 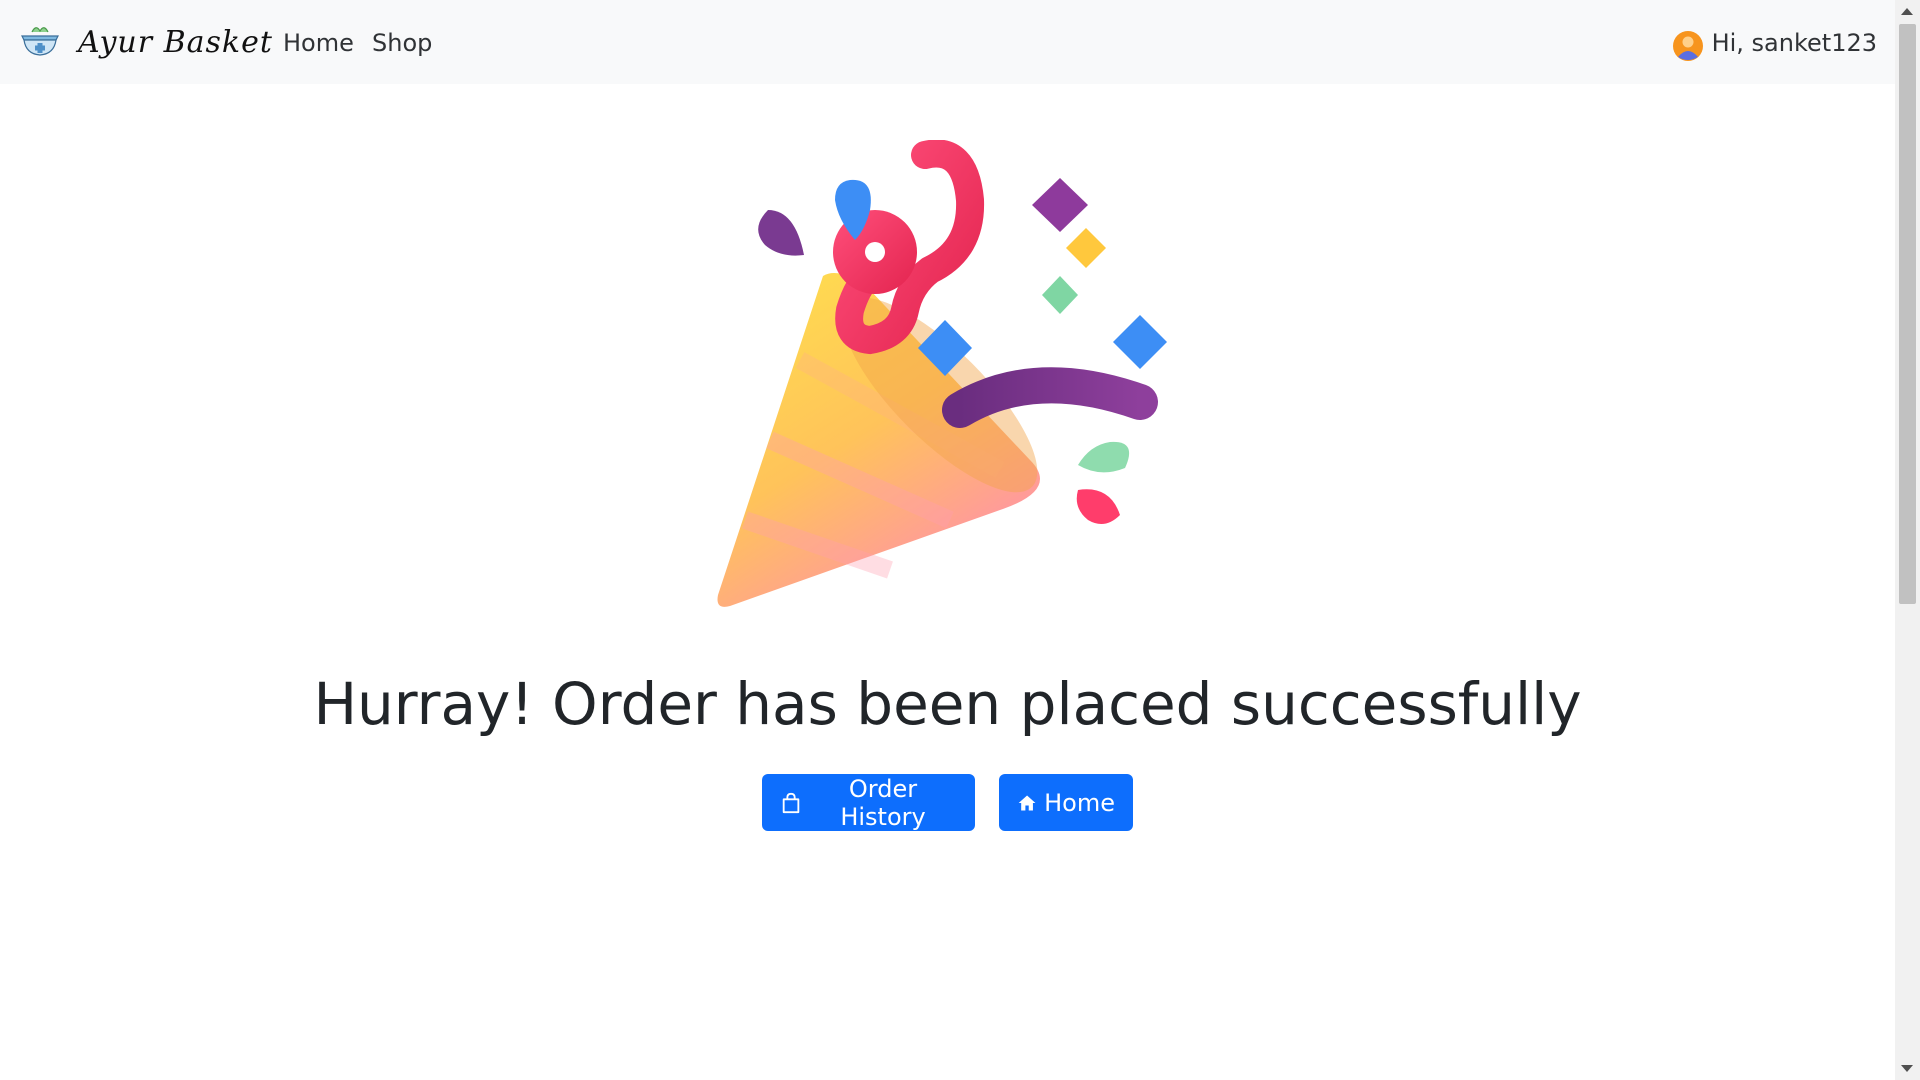 What do you see at coordinates (1794, 43) in the screenshot?
I see `user-greeting: Hi, sanket123` at bounding box center [1794, 43].